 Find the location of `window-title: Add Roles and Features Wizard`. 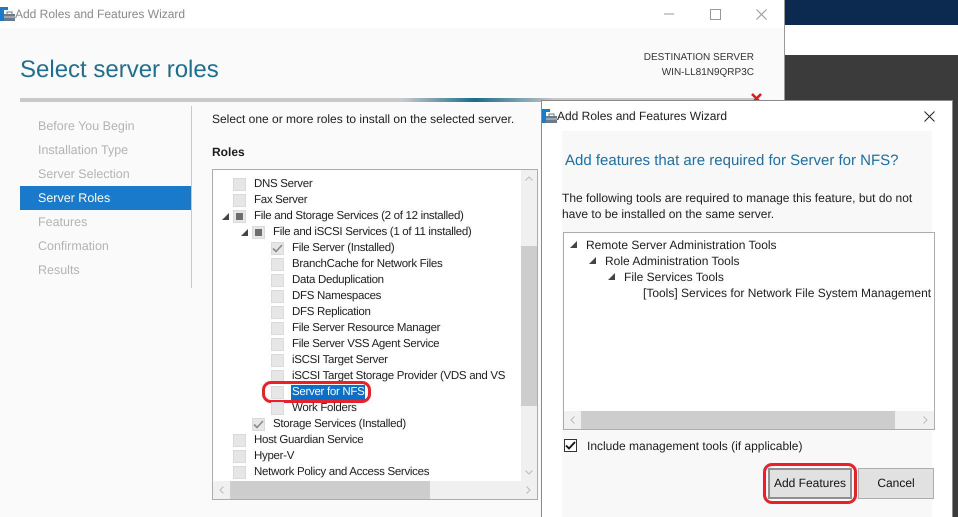

window-title: Add Roles and Features Wizard is located at coordinates (100, 14).